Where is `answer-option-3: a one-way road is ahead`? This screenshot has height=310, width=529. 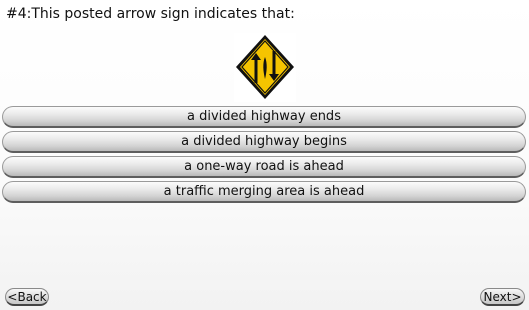
answer-option-3: a one-way road is ahead is located at coordinates (264, 167).